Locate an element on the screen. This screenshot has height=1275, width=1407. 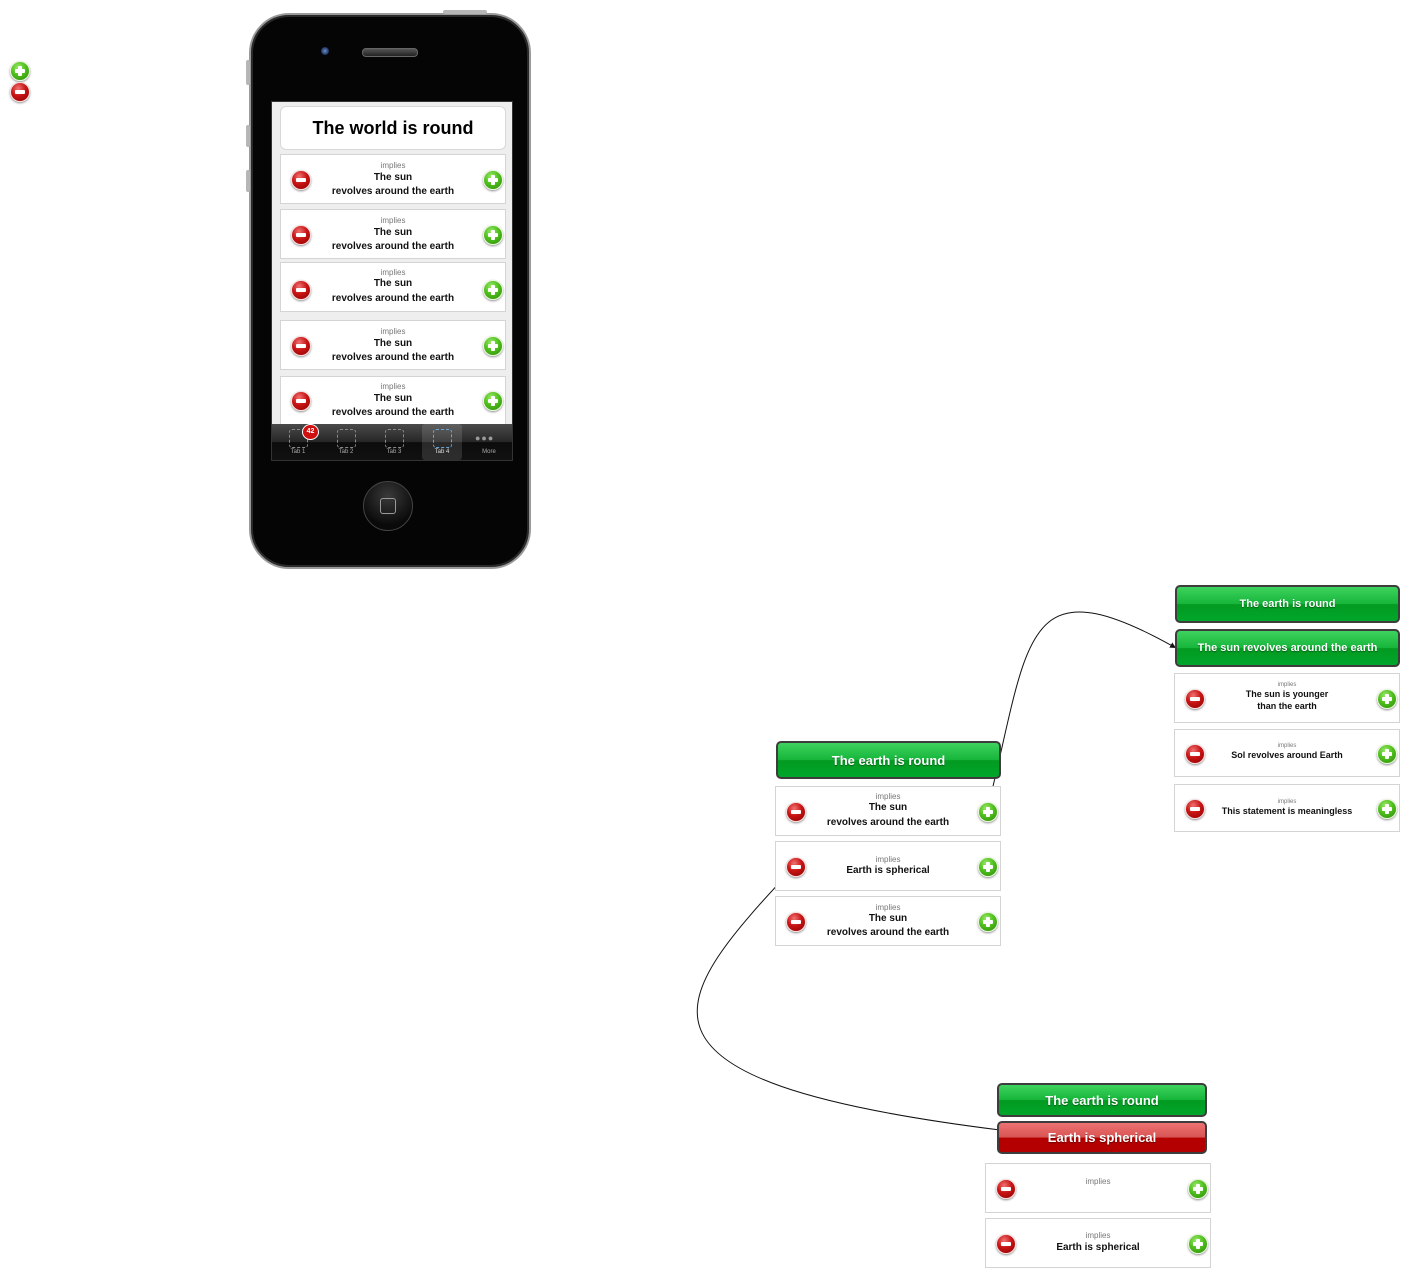
speaker-grille is located at coordinates (390, 52).